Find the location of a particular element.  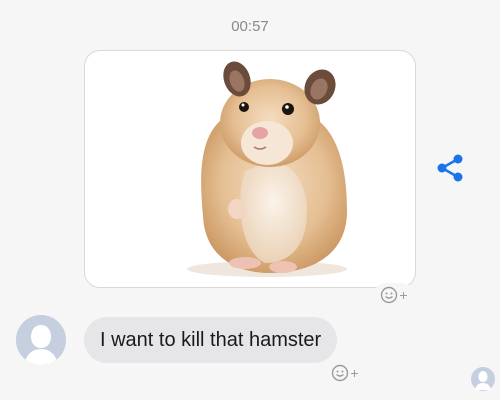

share-icon is located at coordinates (450, 168).